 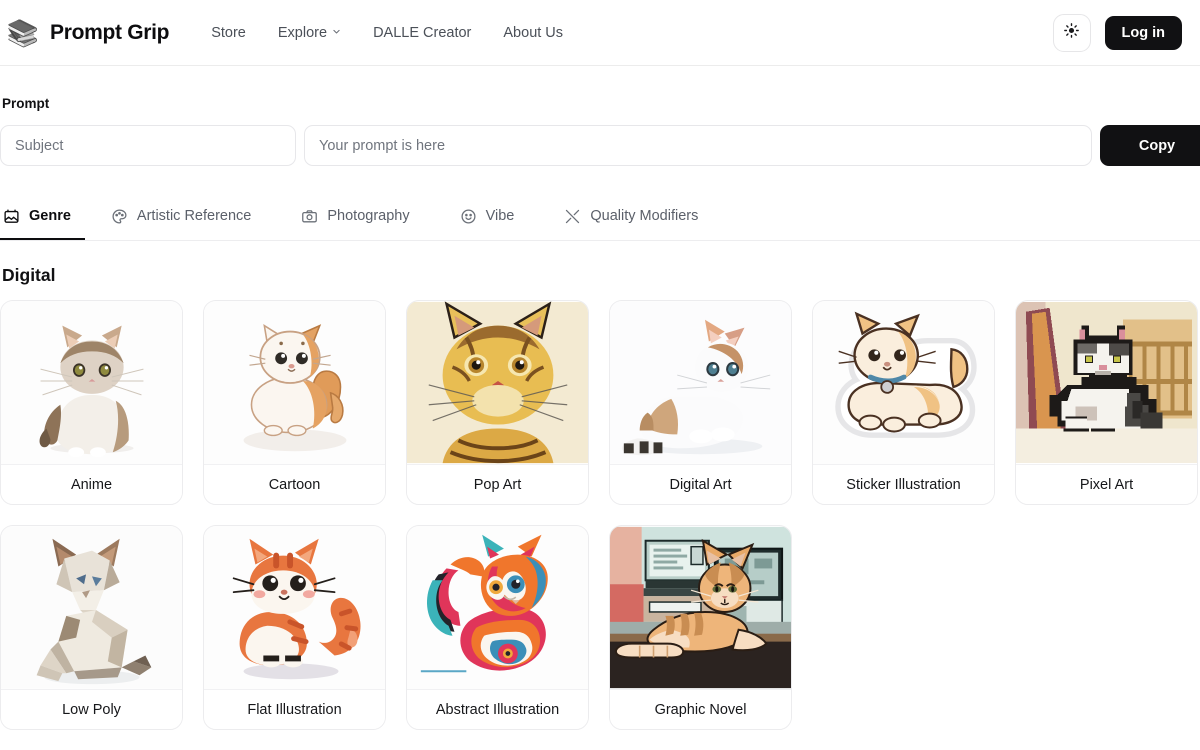 I want to click on tab-label: Genre, so click(x=50, y=216).